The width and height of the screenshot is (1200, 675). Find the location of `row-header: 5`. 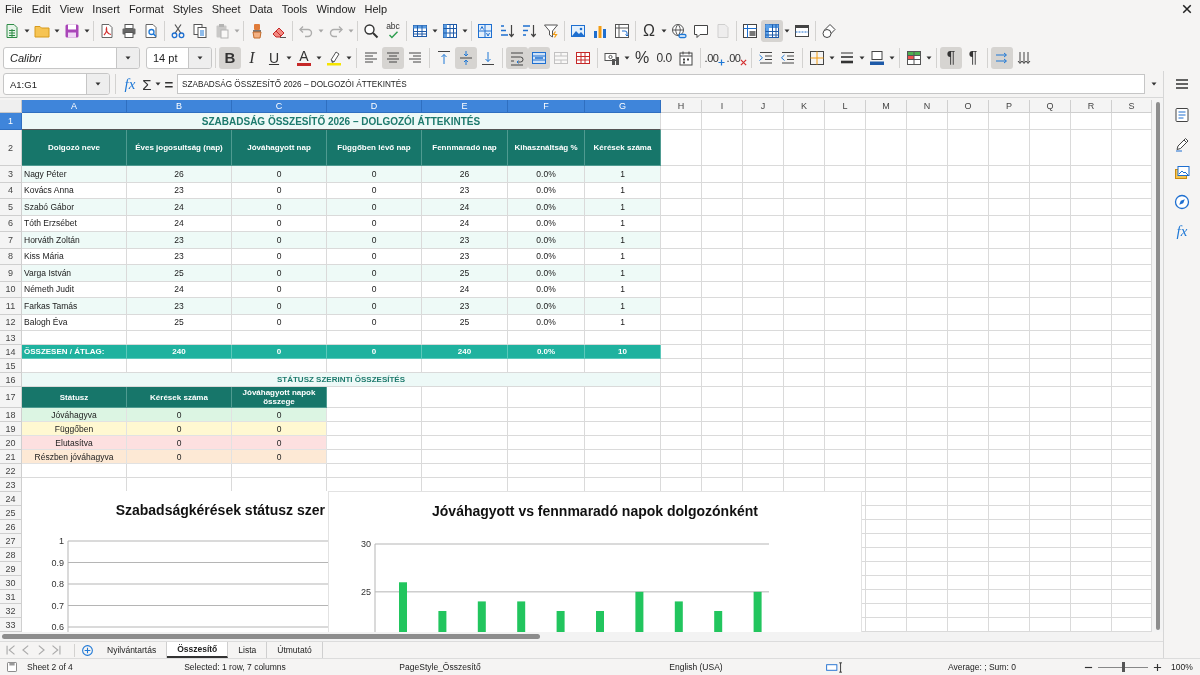

row-header: 5 is located at coordinates (11, 207).